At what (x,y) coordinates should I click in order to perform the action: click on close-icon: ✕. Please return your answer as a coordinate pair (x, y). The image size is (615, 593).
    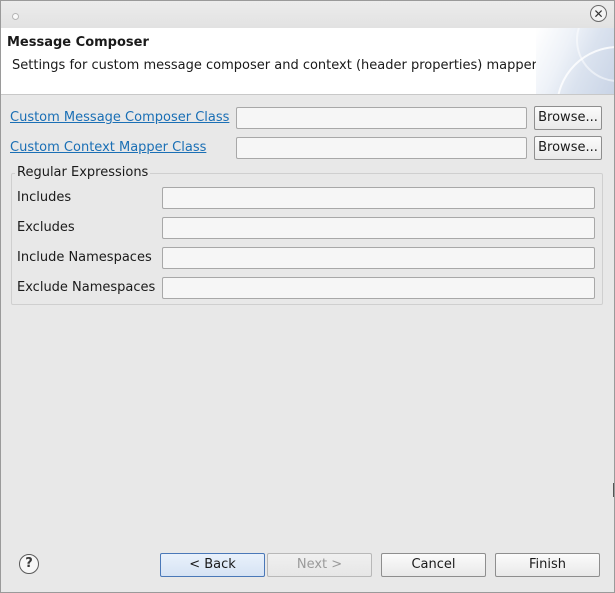
    Looking at the image, I should click on (598, 13).